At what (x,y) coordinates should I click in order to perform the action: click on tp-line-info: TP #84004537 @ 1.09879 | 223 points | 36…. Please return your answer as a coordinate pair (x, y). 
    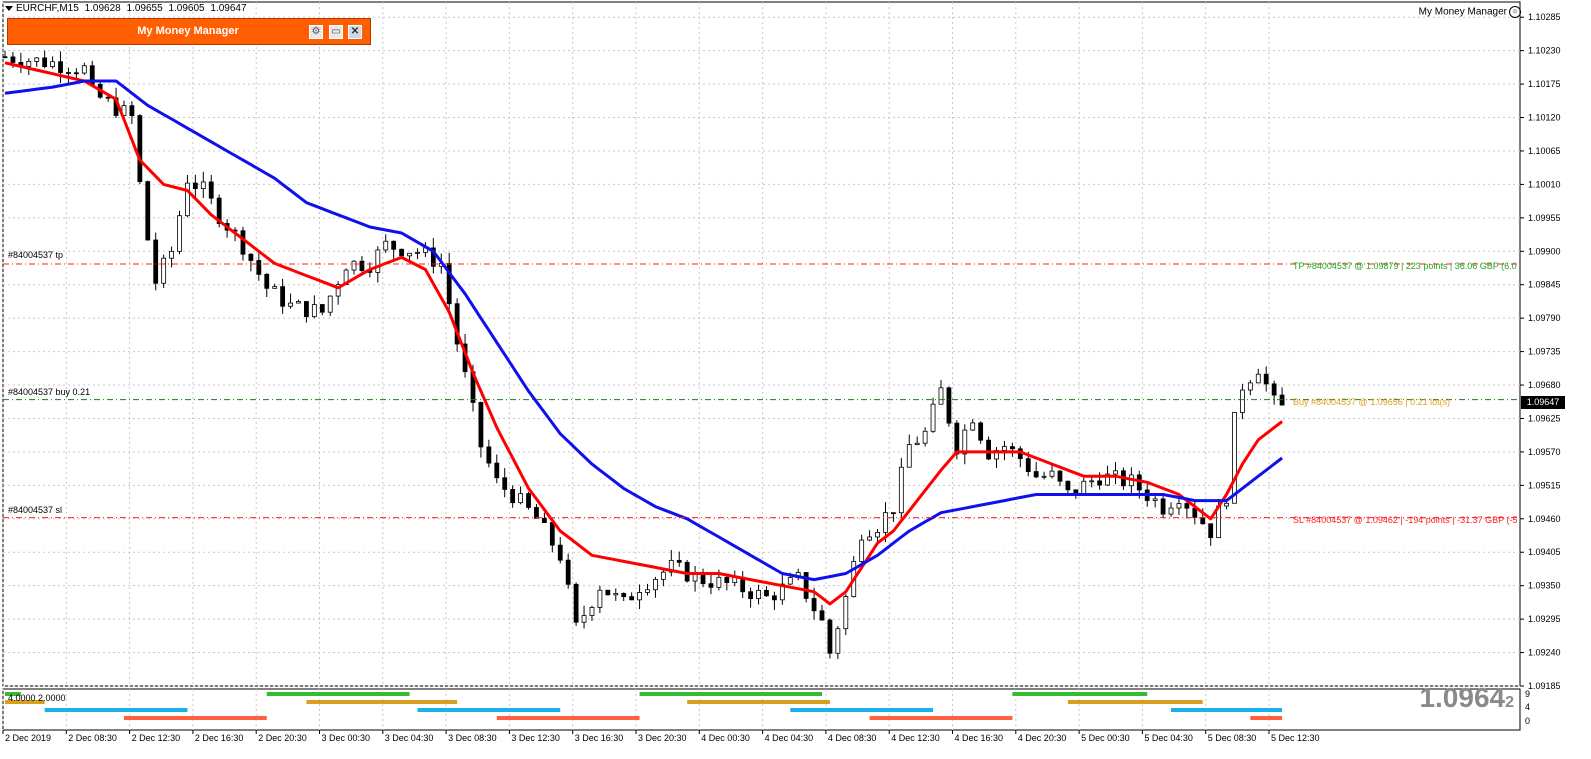
    Looking at the image, I should click on (1405, 266).